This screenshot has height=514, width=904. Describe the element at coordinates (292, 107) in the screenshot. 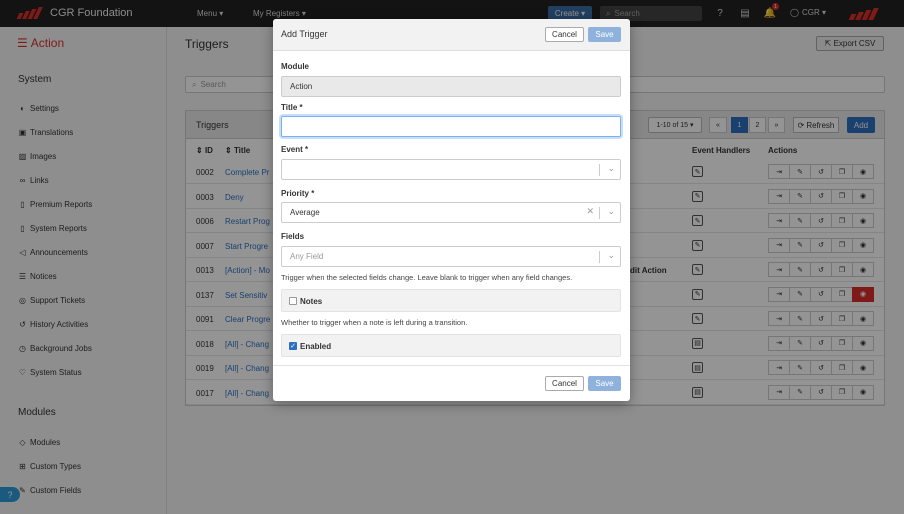

I see `title-label: Title *` at that location.